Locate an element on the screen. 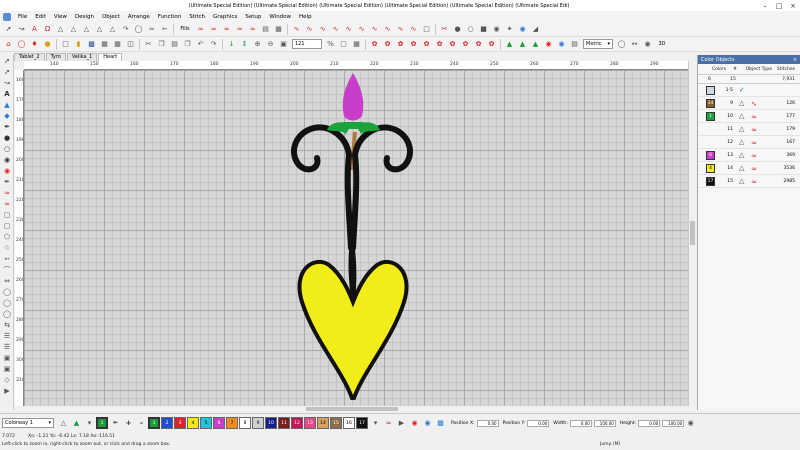  maximize-icon: □ is located at coordinates (779, 6).